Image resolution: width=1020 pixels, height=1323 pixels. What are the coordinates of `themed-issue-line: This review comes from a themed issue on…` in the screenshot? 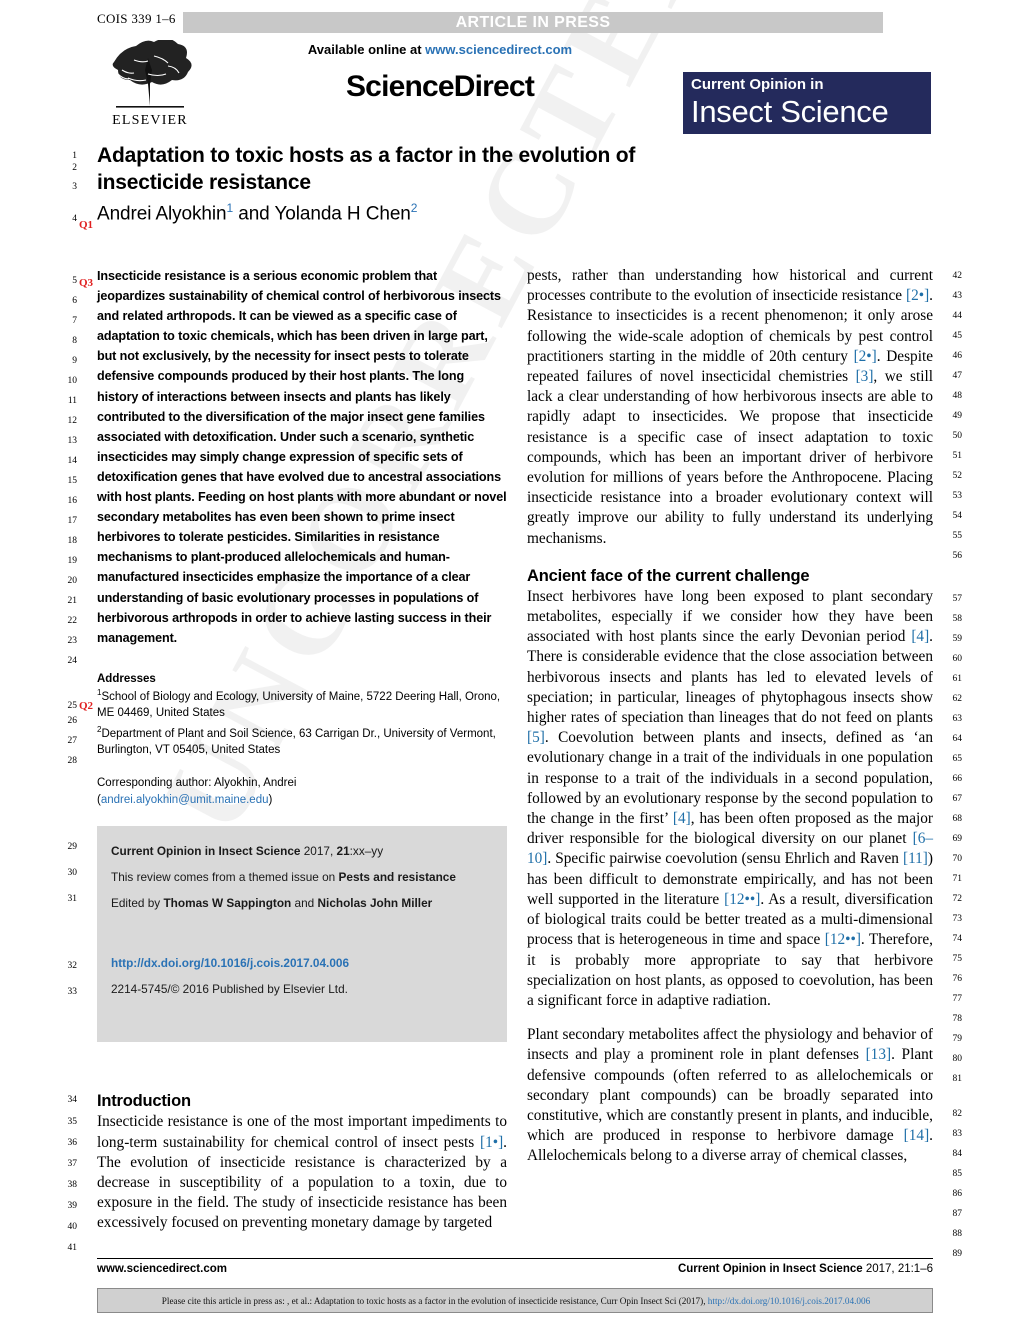 It's located at (302, 877).